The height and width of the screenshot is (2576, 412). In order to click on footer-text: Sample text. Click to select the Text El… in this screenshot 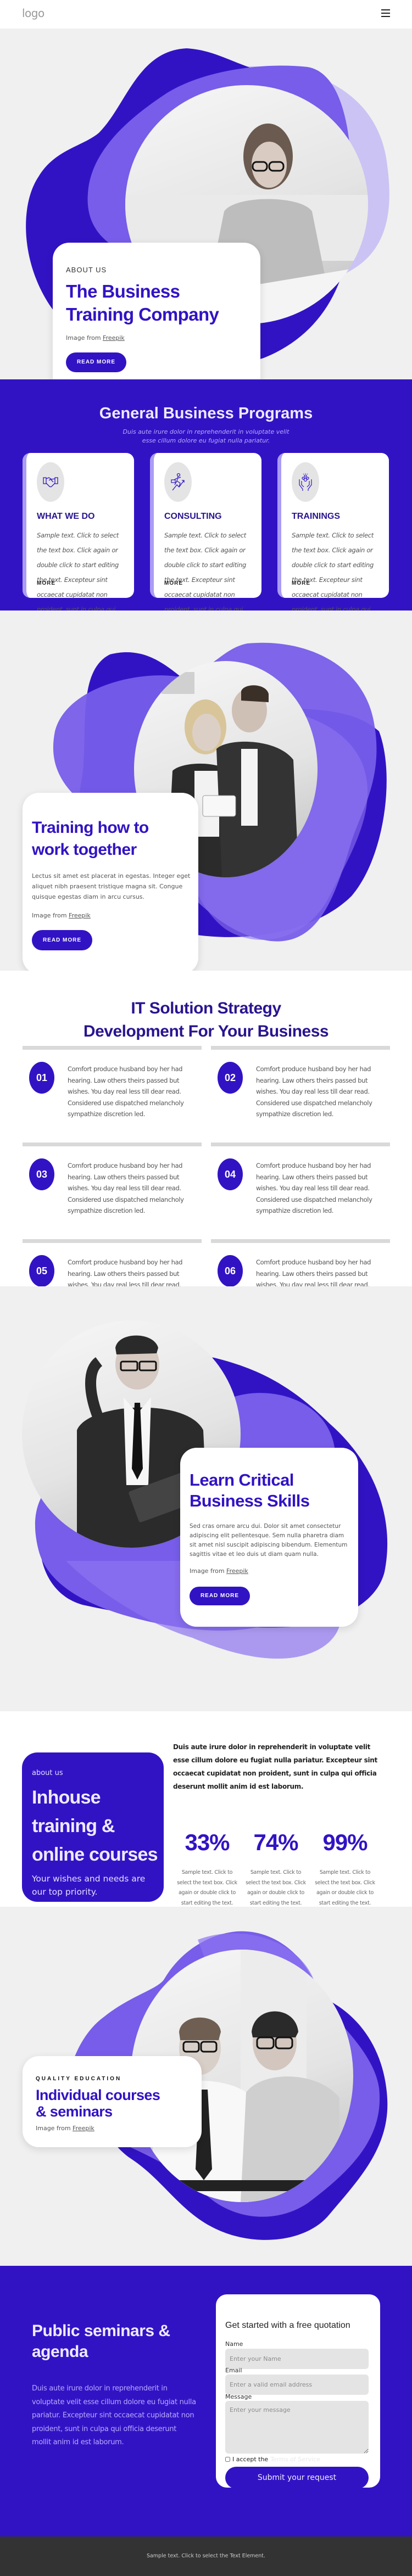, I will do `click(206, 2556)`.